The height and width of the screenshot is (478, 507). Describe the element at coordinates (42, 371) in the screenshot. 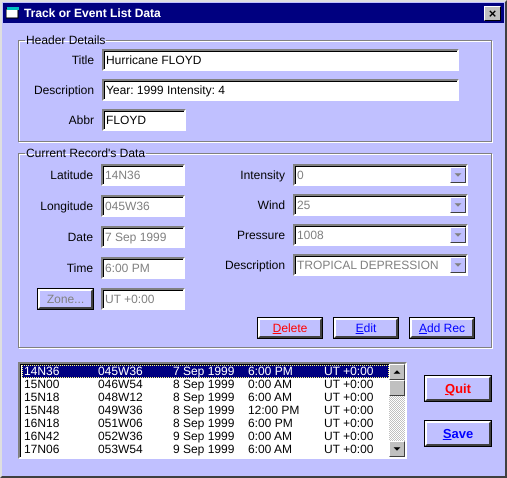

I see `list-cell-text: 14N36` at that location.